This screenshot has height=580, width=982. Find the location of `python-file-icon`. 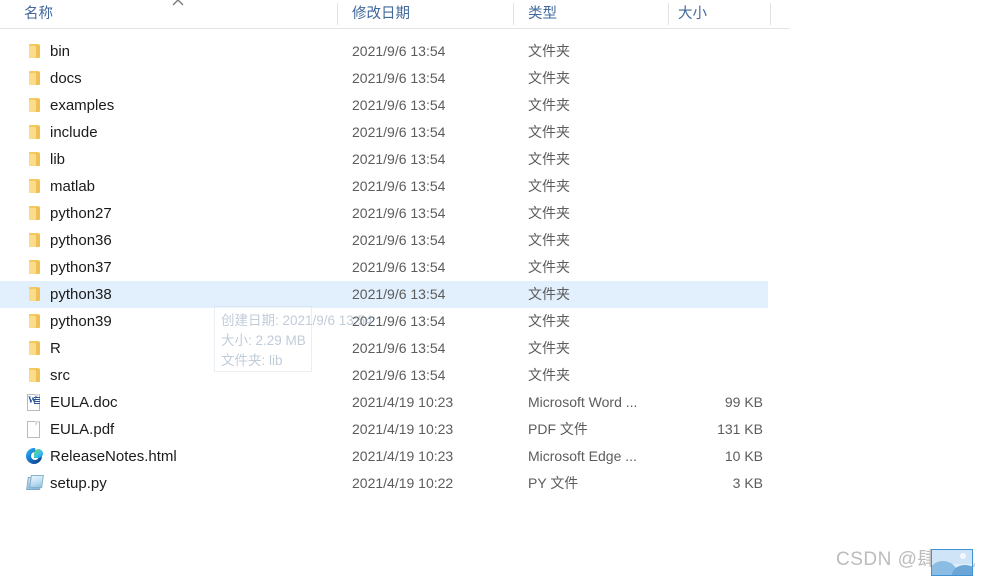

python-file-icon is located at coordinates (35, 484).